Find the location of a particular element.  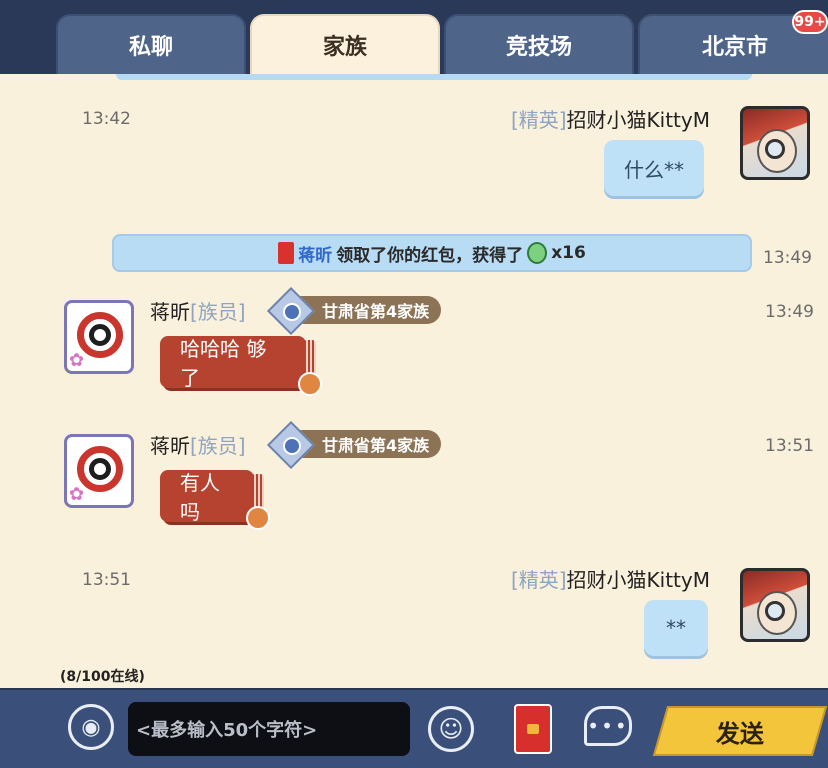

message-text: ** is located at coordinates (676, 628).